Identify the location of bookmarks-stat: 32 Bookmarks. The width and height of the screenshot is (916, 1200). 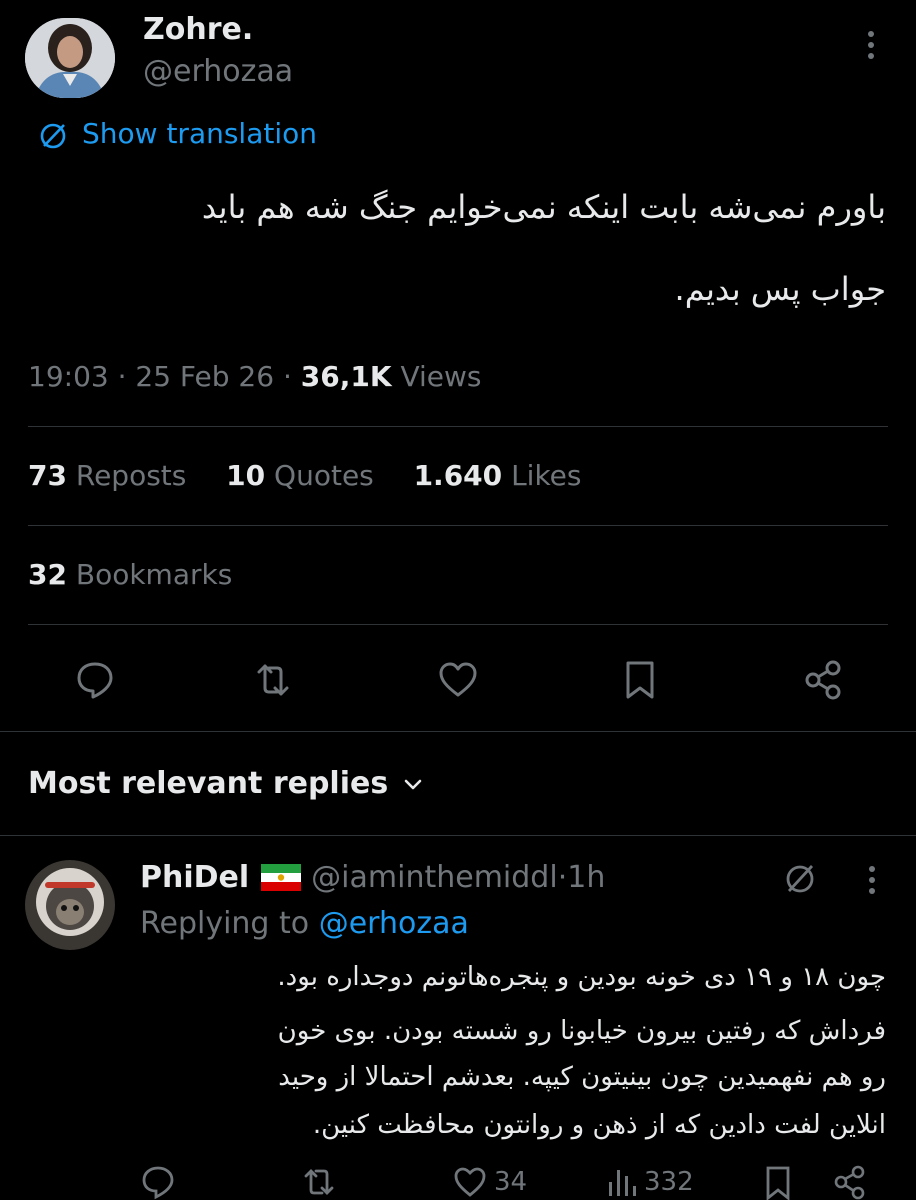
(130, 574).